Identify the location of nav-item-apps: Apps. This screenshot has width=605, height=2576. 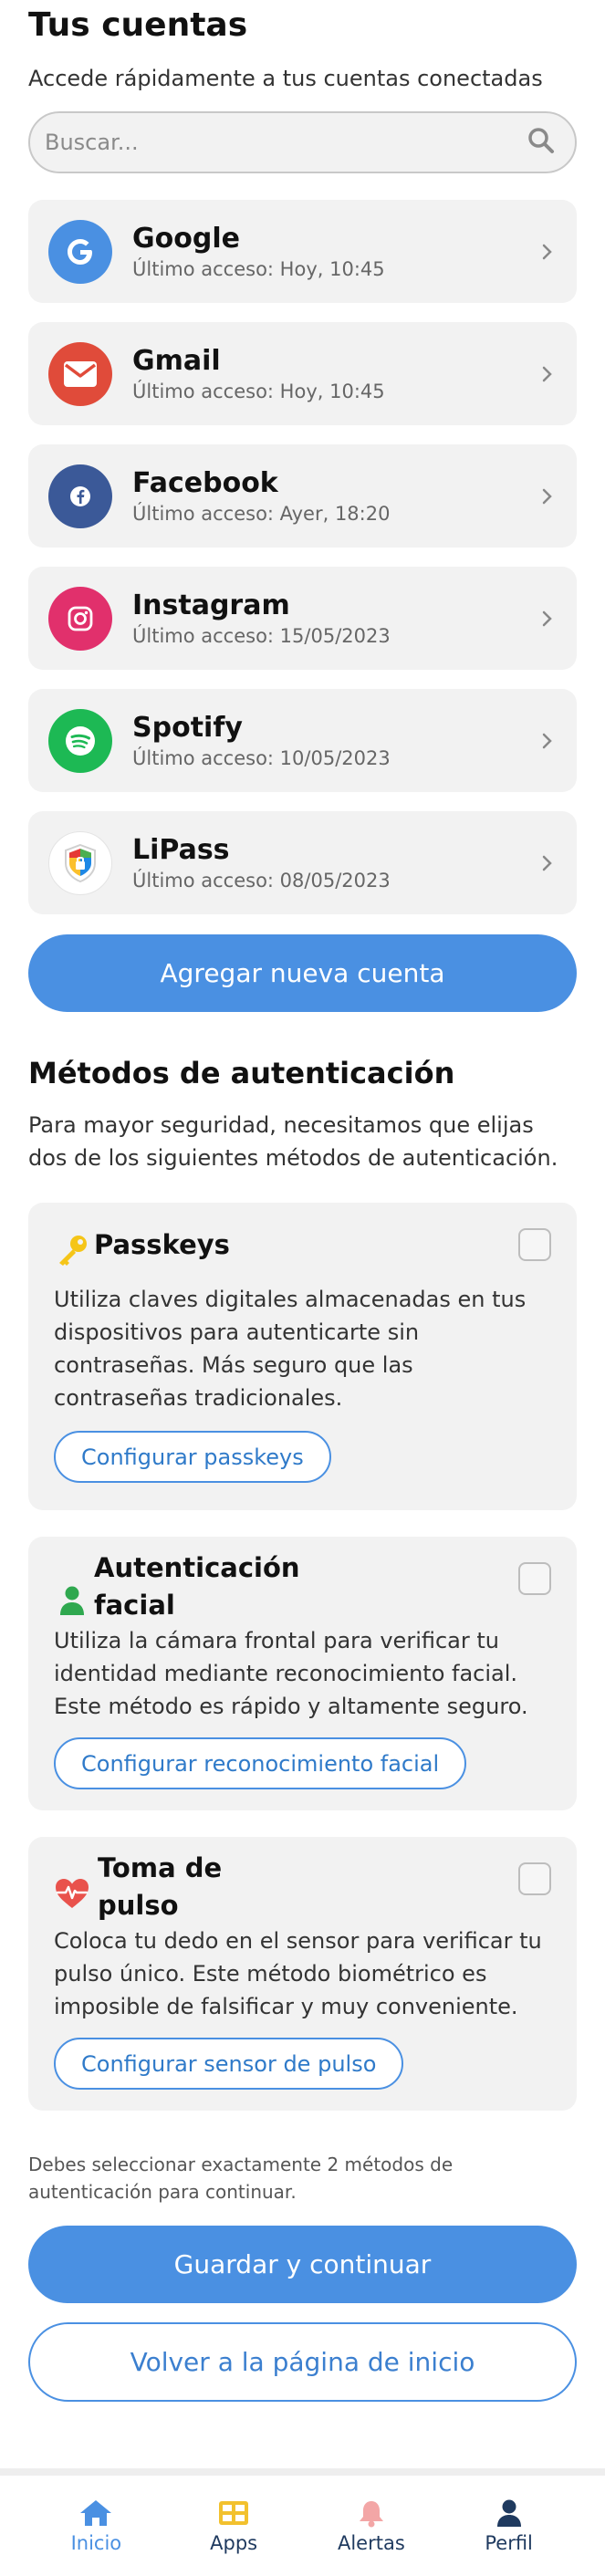
(233, 2526).